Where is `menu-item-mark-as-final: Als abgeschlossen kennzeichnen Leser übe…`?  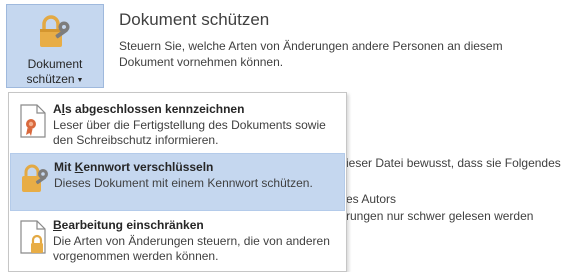 menu-item-mark-as-final: Als abgeschlossen kennzeichnen Leser übe… is located at coordinates (177, 125).